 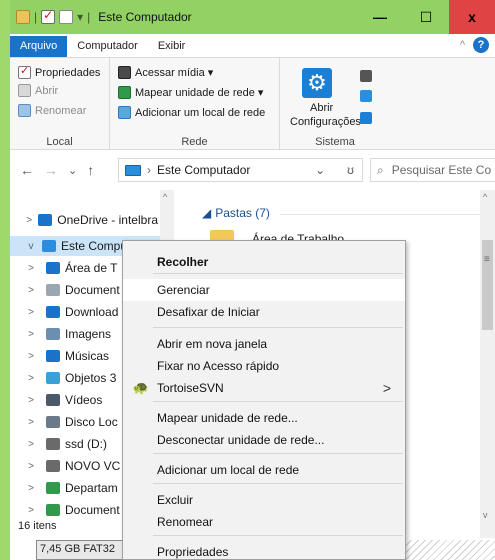 What do you see at coordinates (264, 522) in the screenshot?
I see `context-menu-item: Renomear` at bounding box center [264, 522].